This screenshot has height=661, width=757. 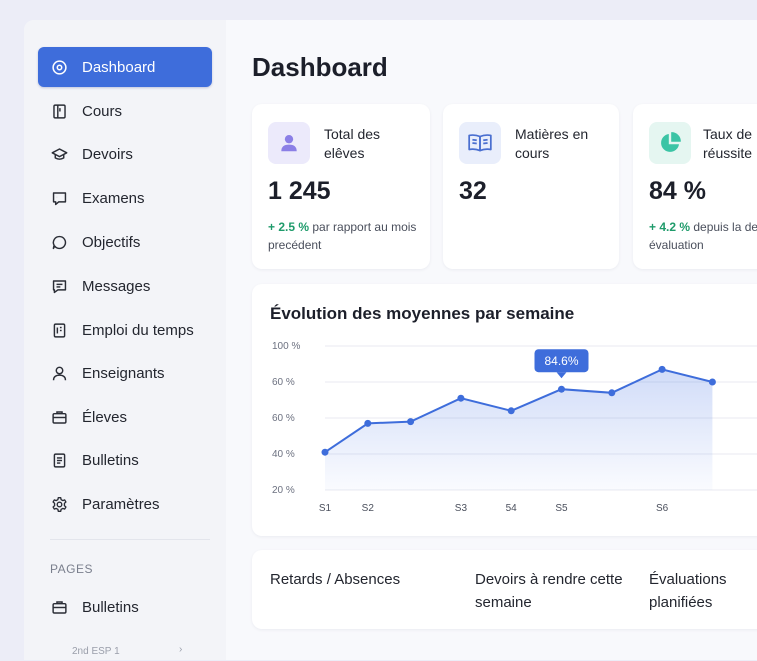 I want to click on stat-value: 32, so click(x=473, y=191).